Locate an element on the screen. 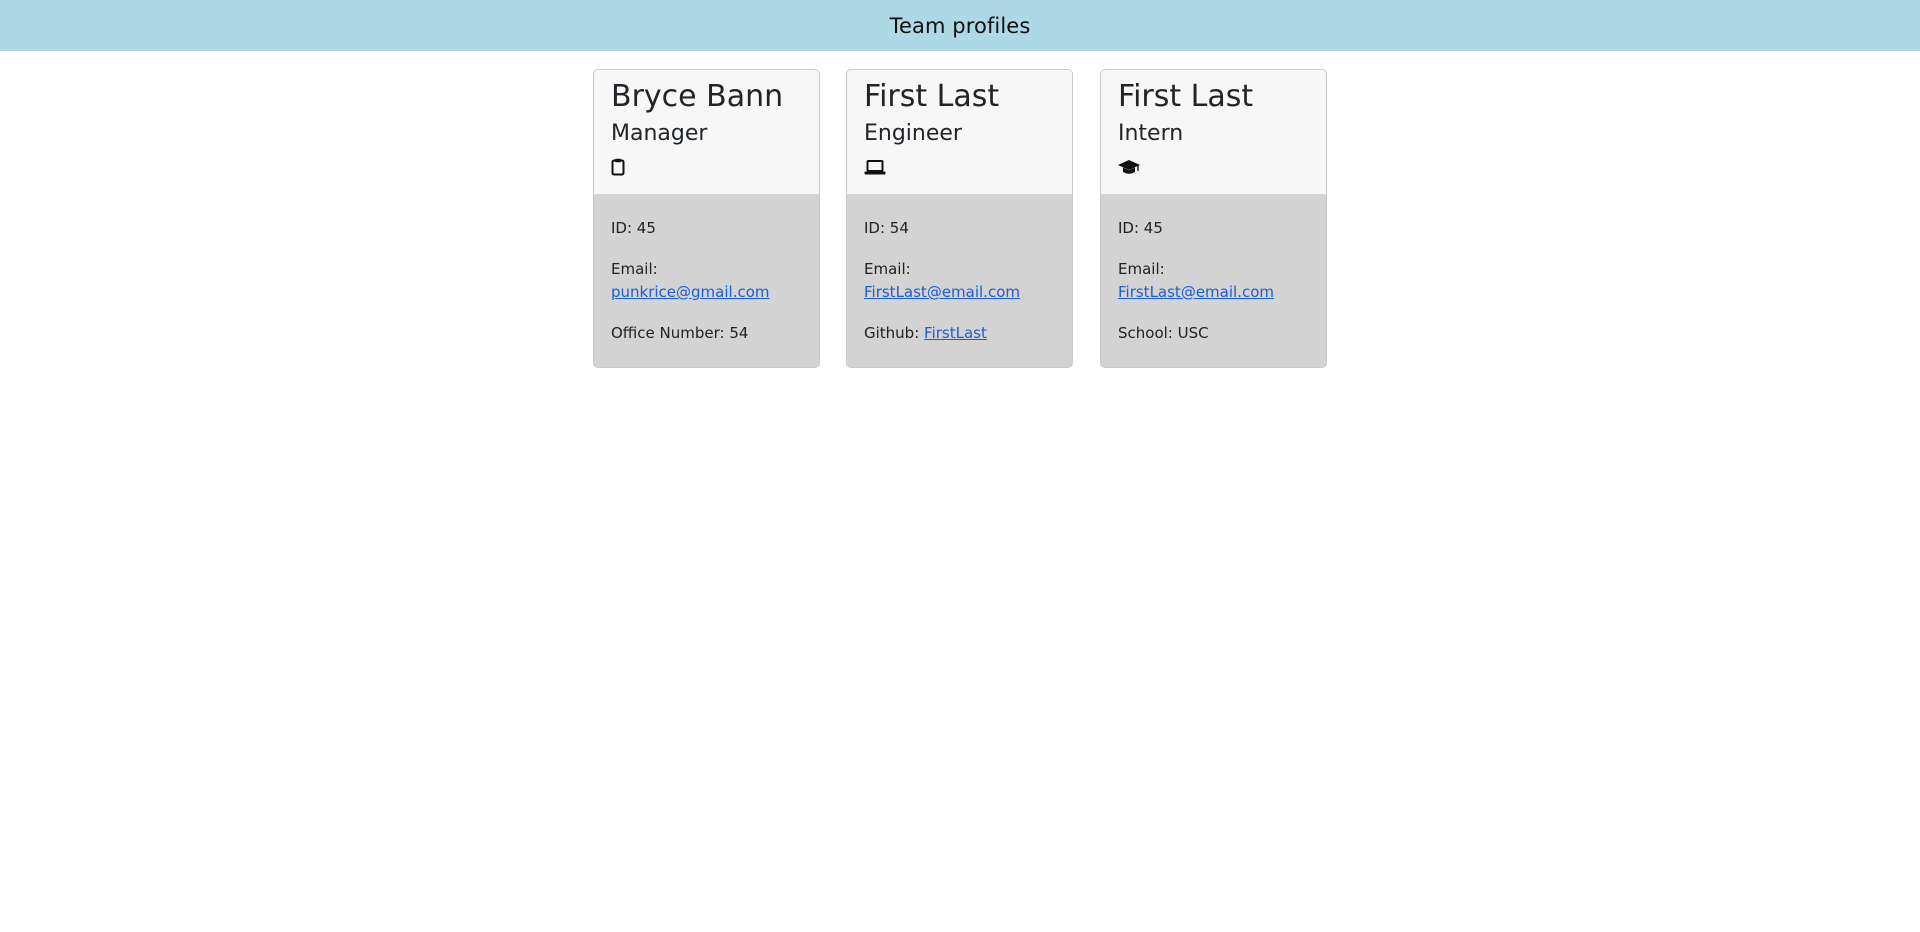 This screenshot has height=932, width=1920. office-number-row: Office Number: 54 is located at coordinates (680, 333).